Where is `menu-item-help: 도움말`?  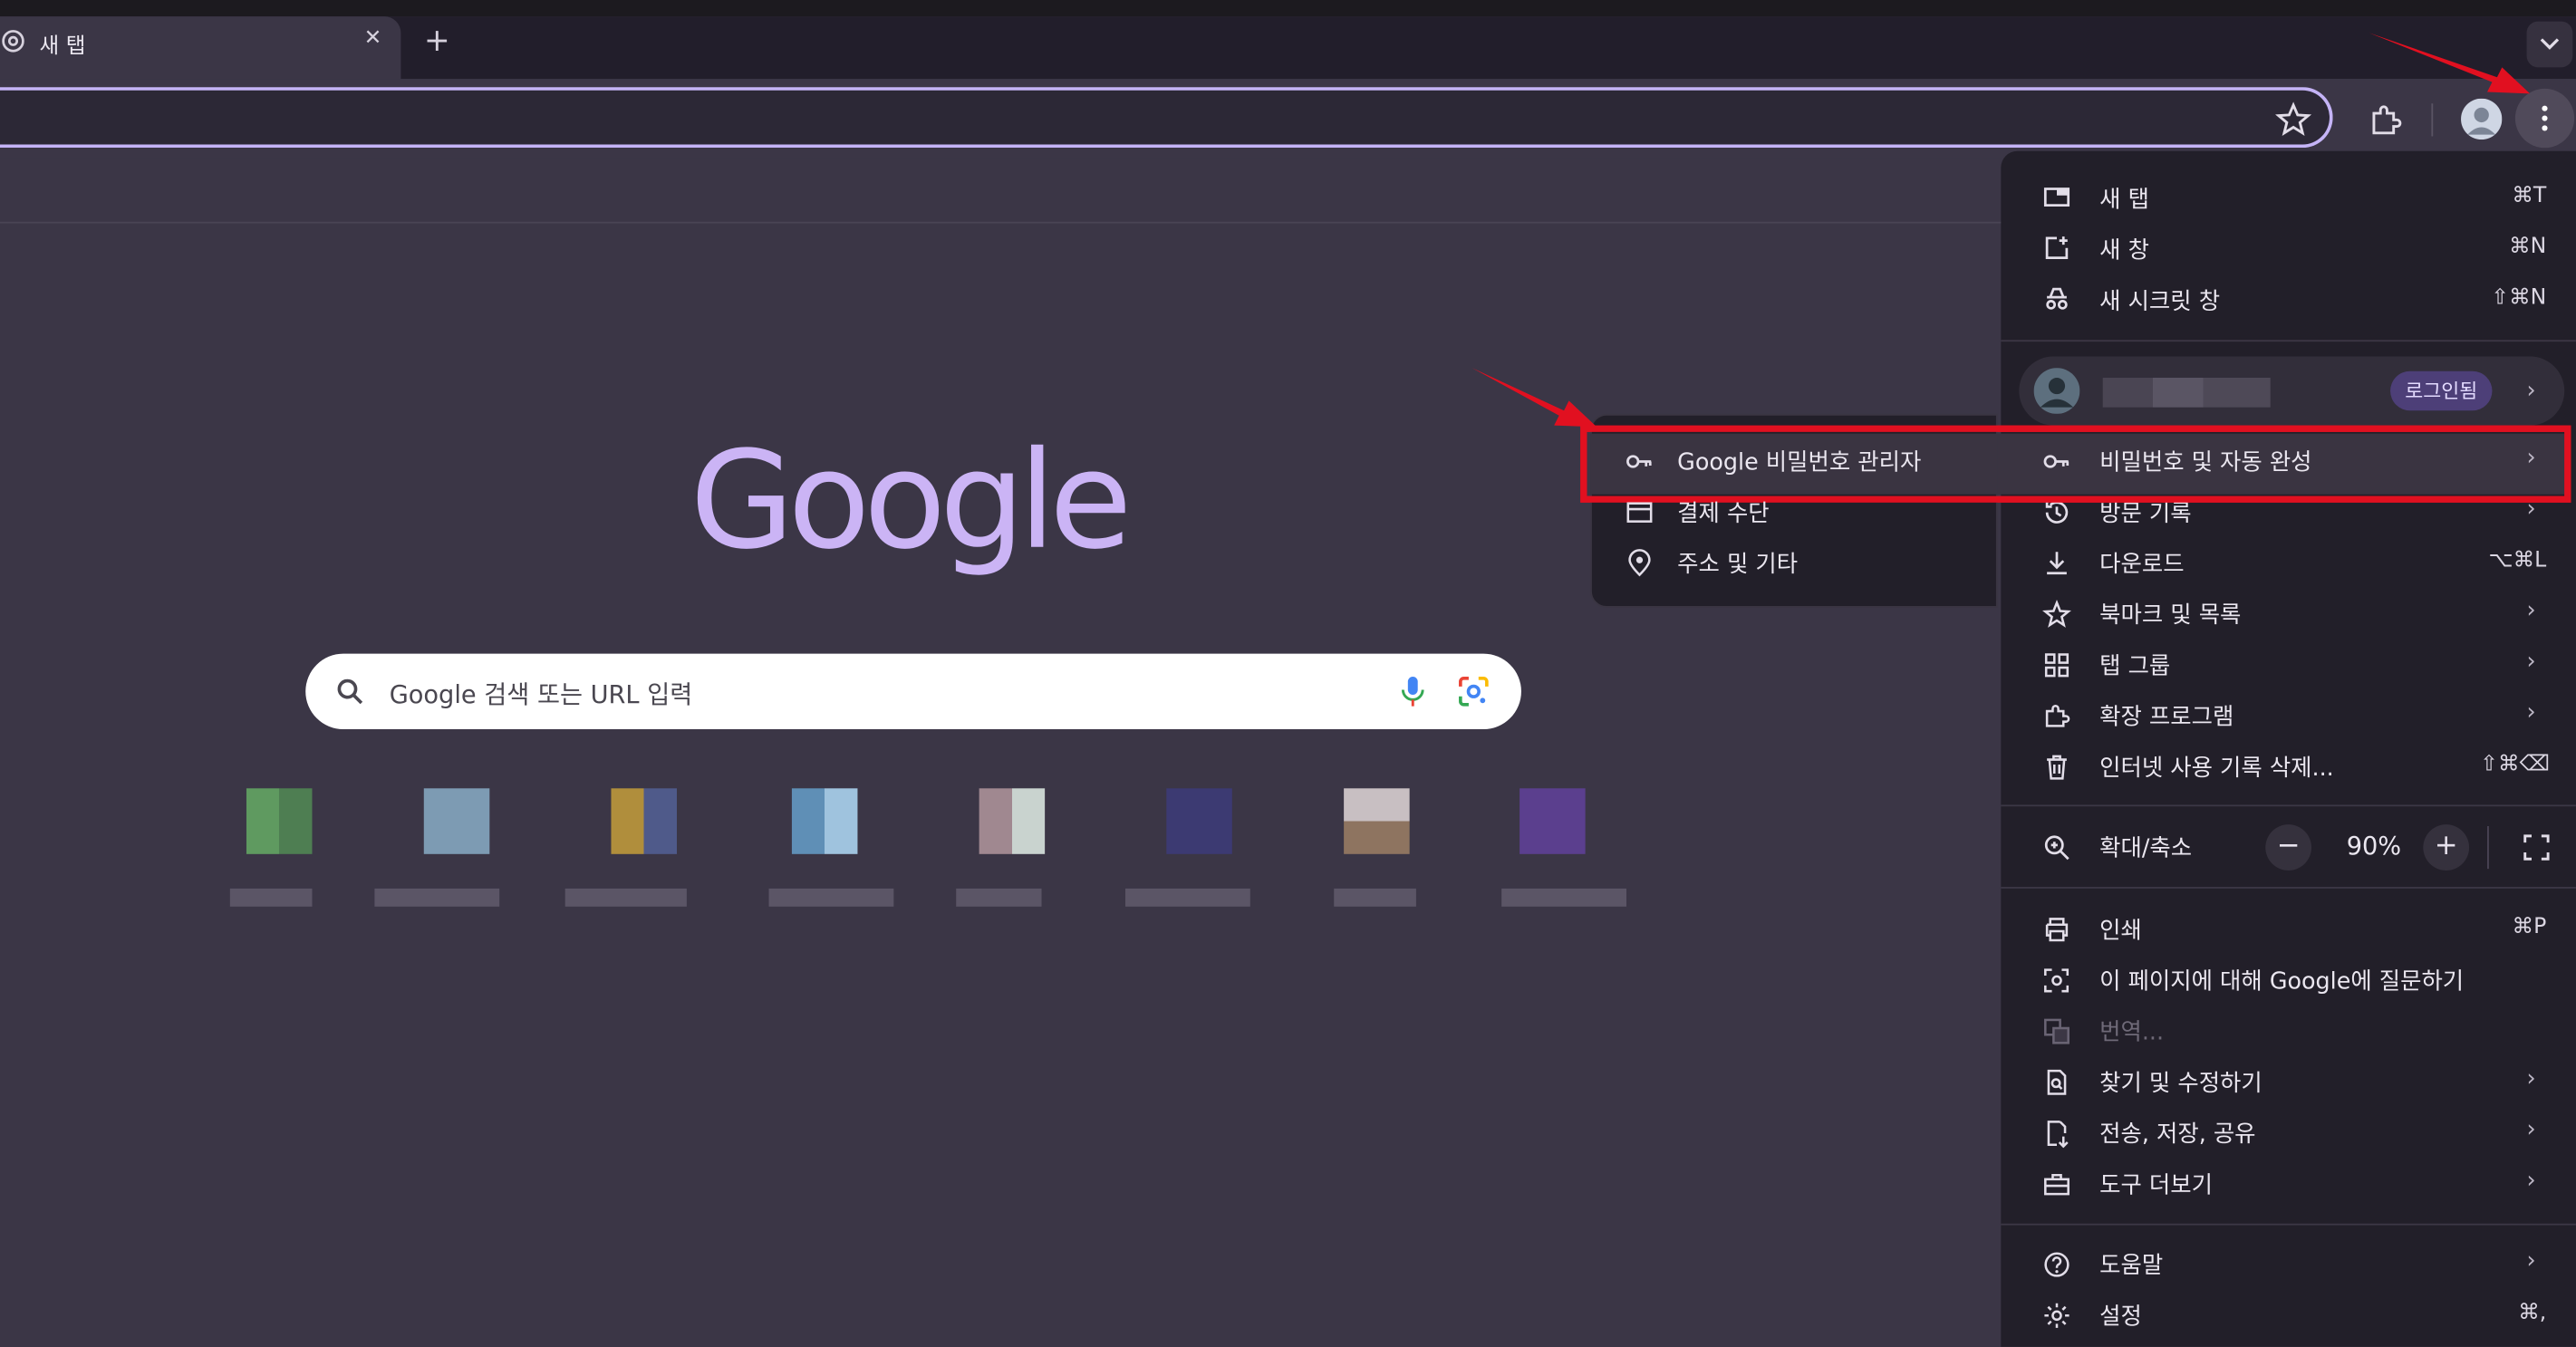 menu-item-help: 도움말 is located at coordinates (2131, 1264).